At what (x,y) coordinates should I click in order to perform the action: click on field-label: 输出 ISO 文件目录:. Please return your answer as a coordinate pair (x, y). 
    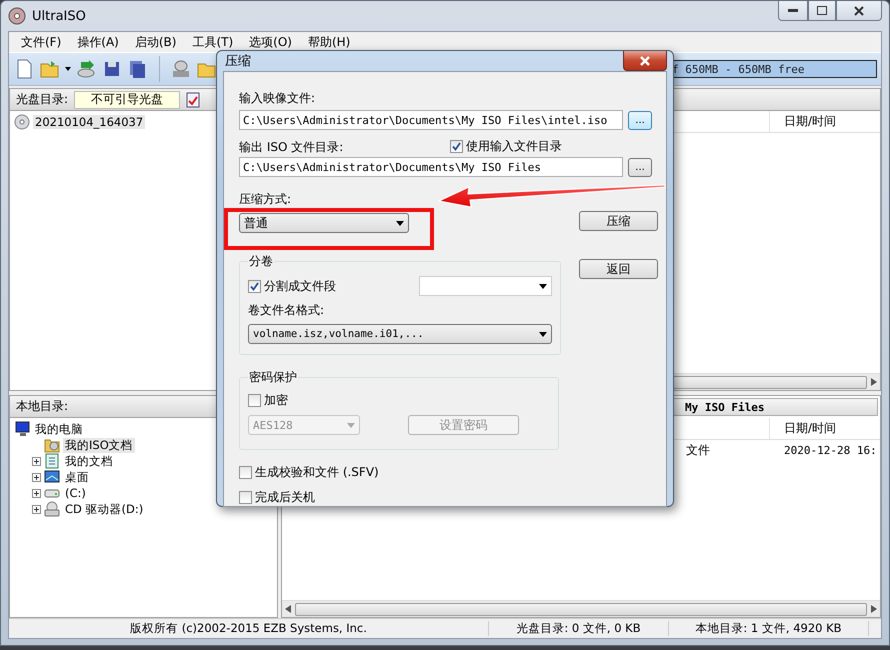
    Looking at the image, I should click on (291, 146).